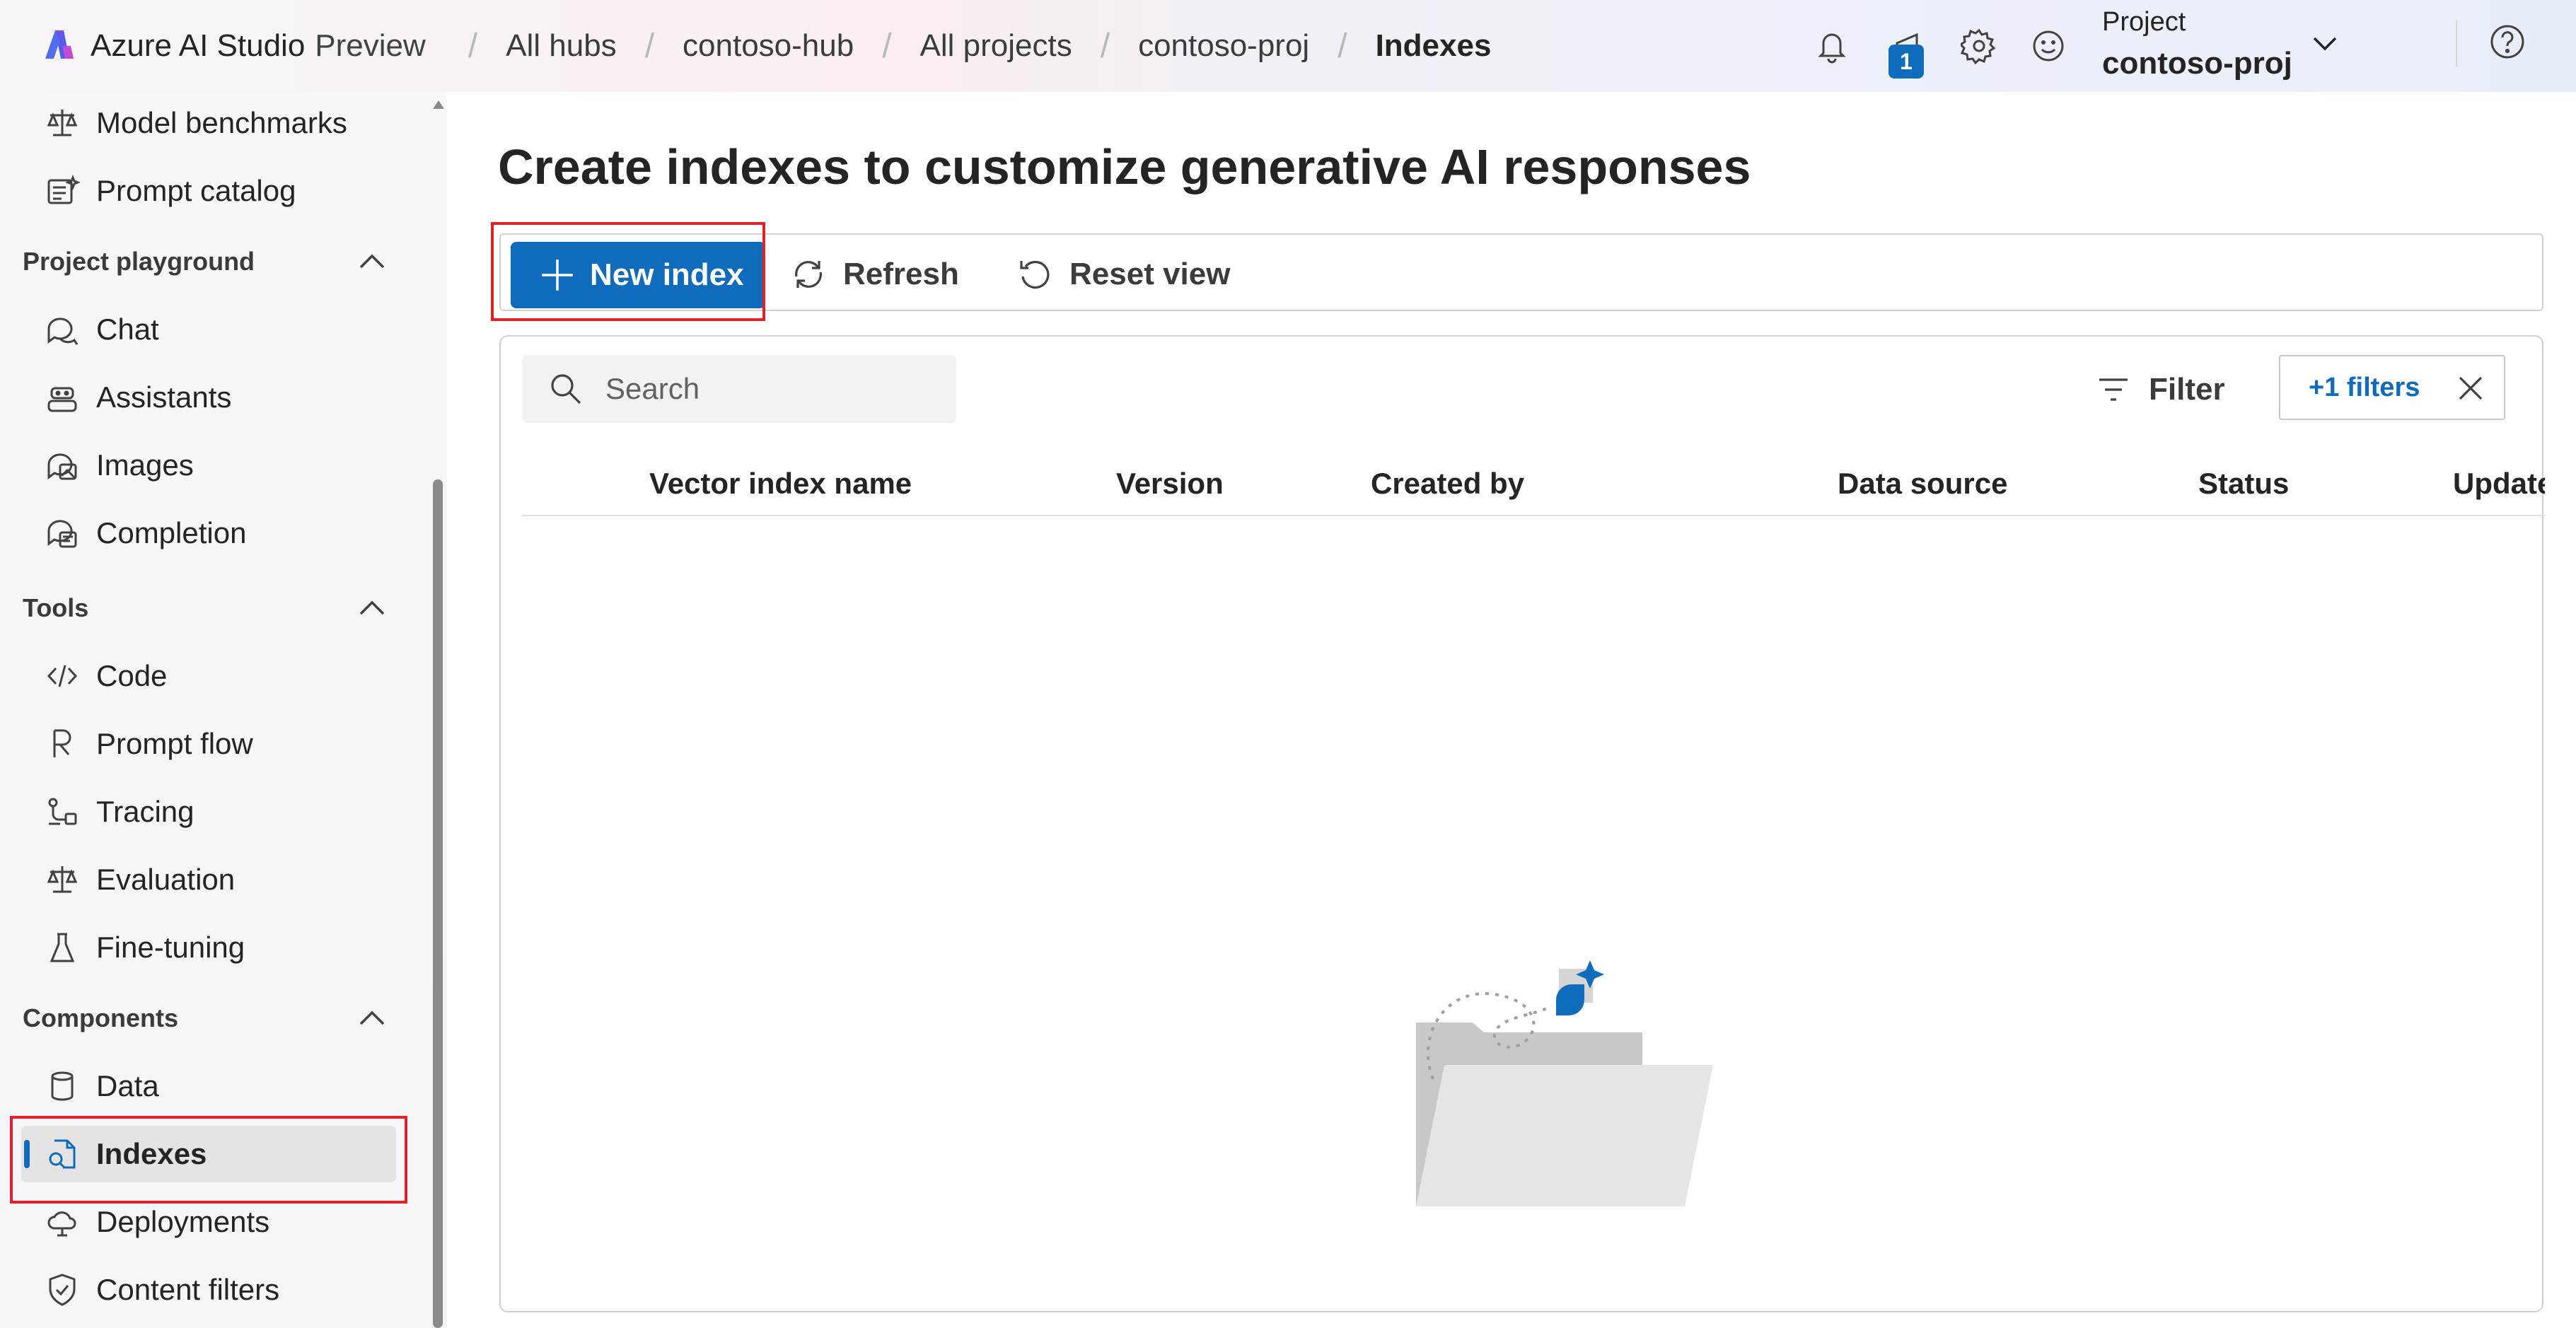  I want to click on close-icon, so click(2470, 389).